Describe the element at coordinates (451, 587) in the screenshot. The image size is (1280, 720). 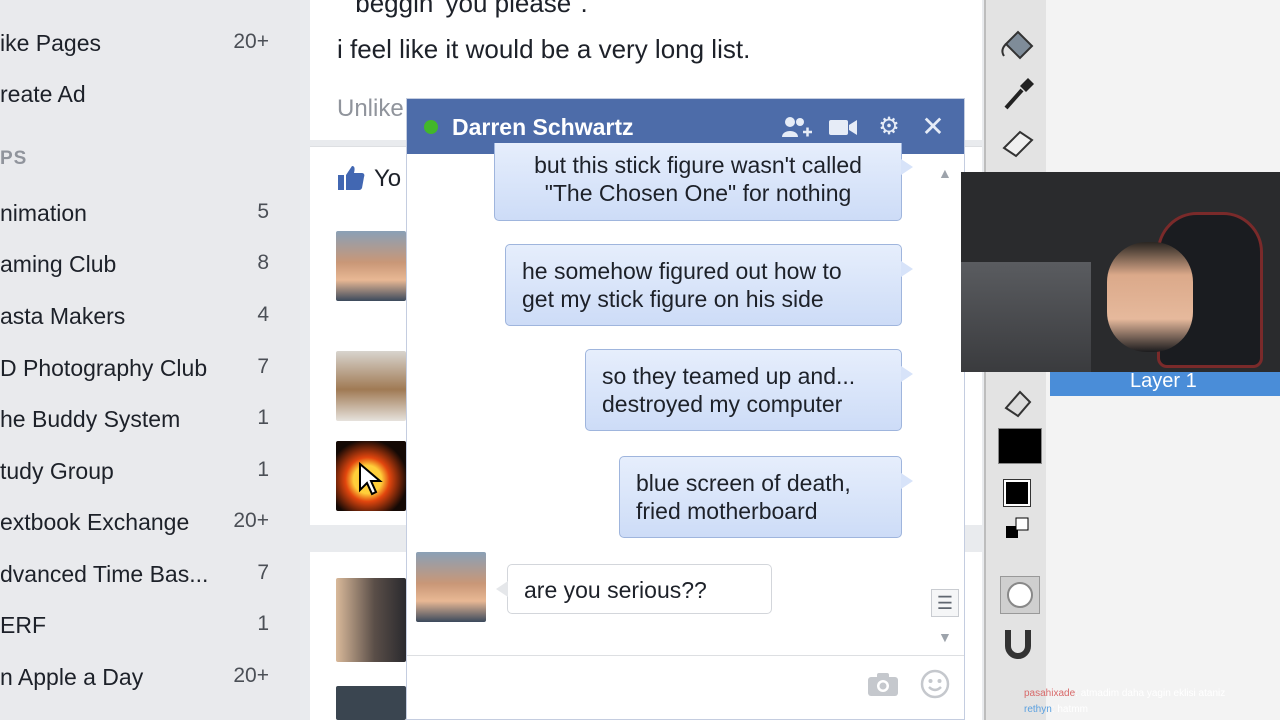
I see `contact-avatar` at that location.